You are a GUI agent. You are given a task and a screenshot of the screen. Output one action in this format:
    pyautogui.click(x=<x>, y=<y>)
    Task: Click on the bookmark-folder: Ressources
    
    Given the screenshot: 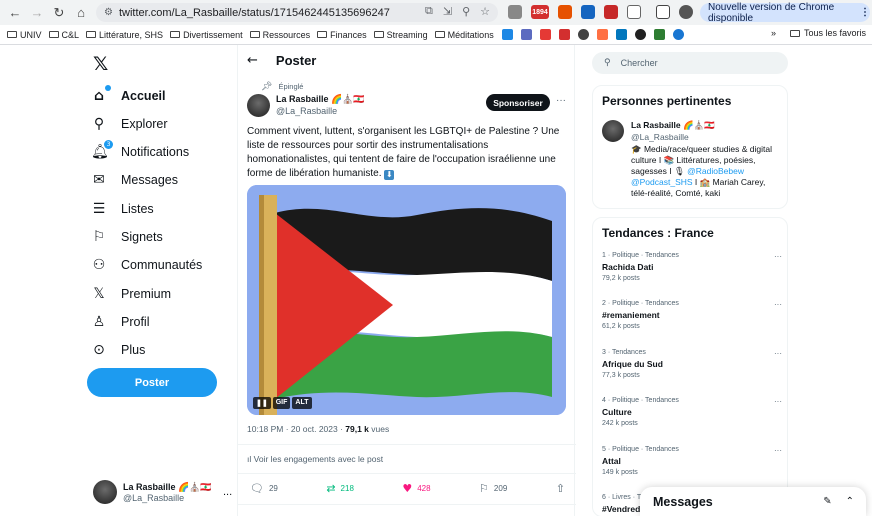 What is the action you would take?
    pyautogui.click(x=279, y=35)
    